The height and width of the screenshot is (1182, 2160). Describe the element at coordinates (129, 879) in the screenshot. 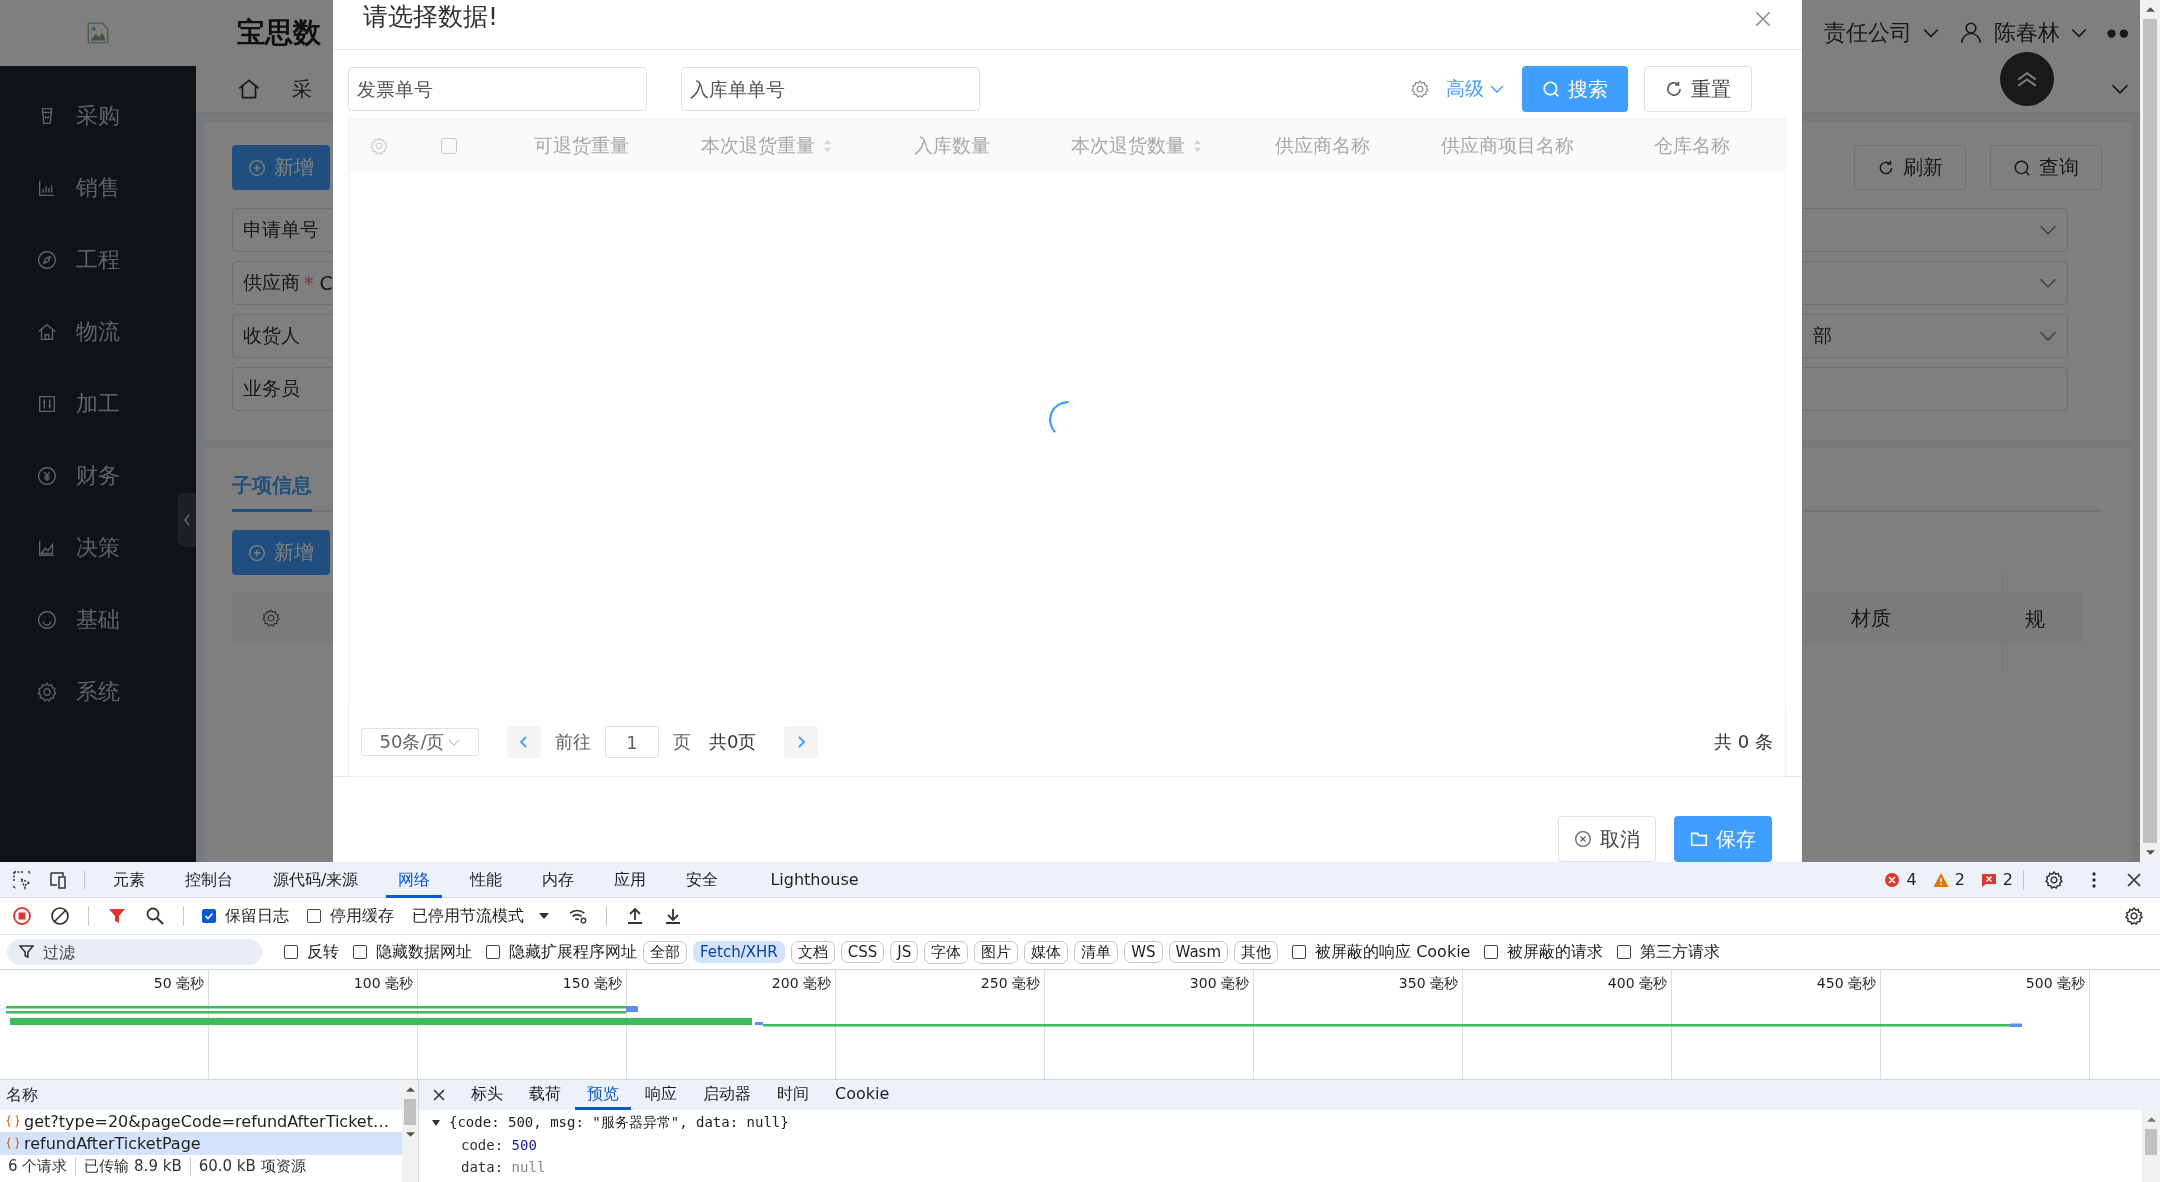

I see `devtools-tab: 元素` at that location.